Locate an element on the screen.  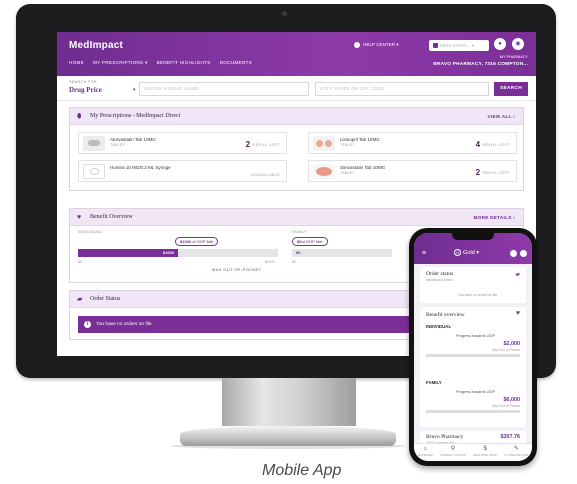
nav-my-prescriptions: MY PRESCRIPTIONS ▾ is located at coordinates (120, 63).